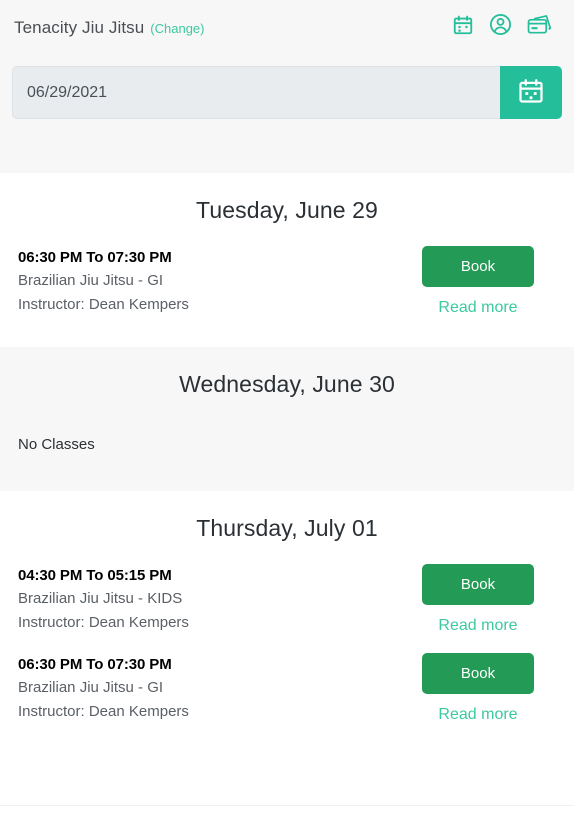 The width and height of the screenshot is (574, 813). I want to click on day-heading: Wednesday, June 30, so click(287, 384).